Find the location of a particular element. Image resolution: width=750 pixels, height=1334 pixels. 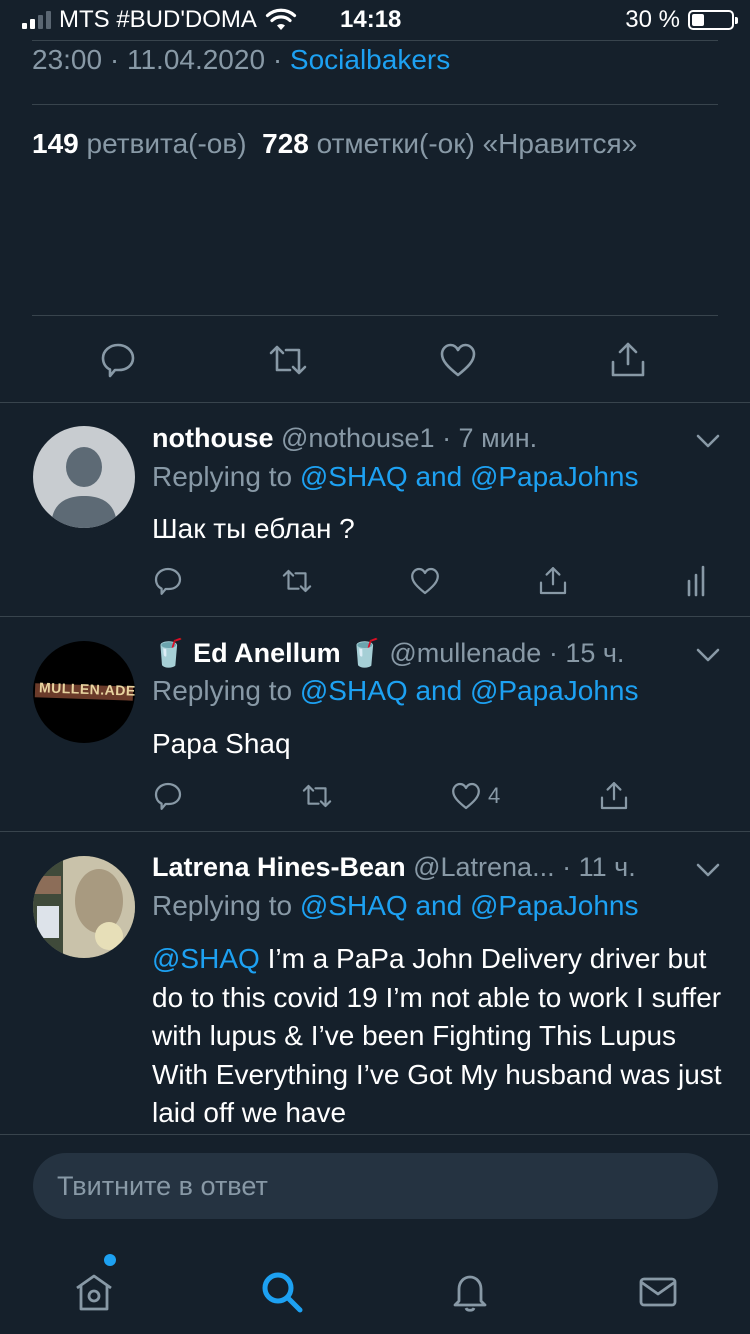

author-name: nothouse is located at coordinates (213, 438).